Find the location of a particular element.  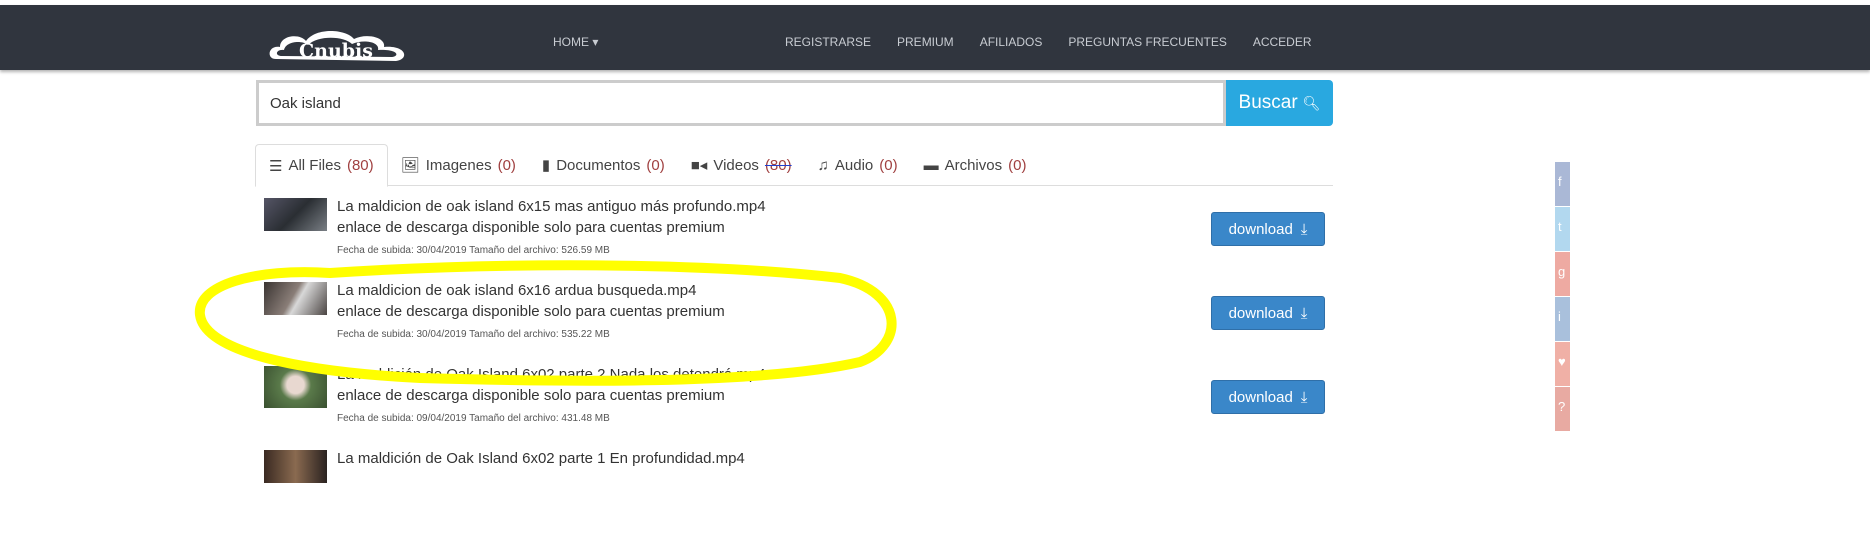

nav-home: HOME ▾ is located at coordinates (575, 42).